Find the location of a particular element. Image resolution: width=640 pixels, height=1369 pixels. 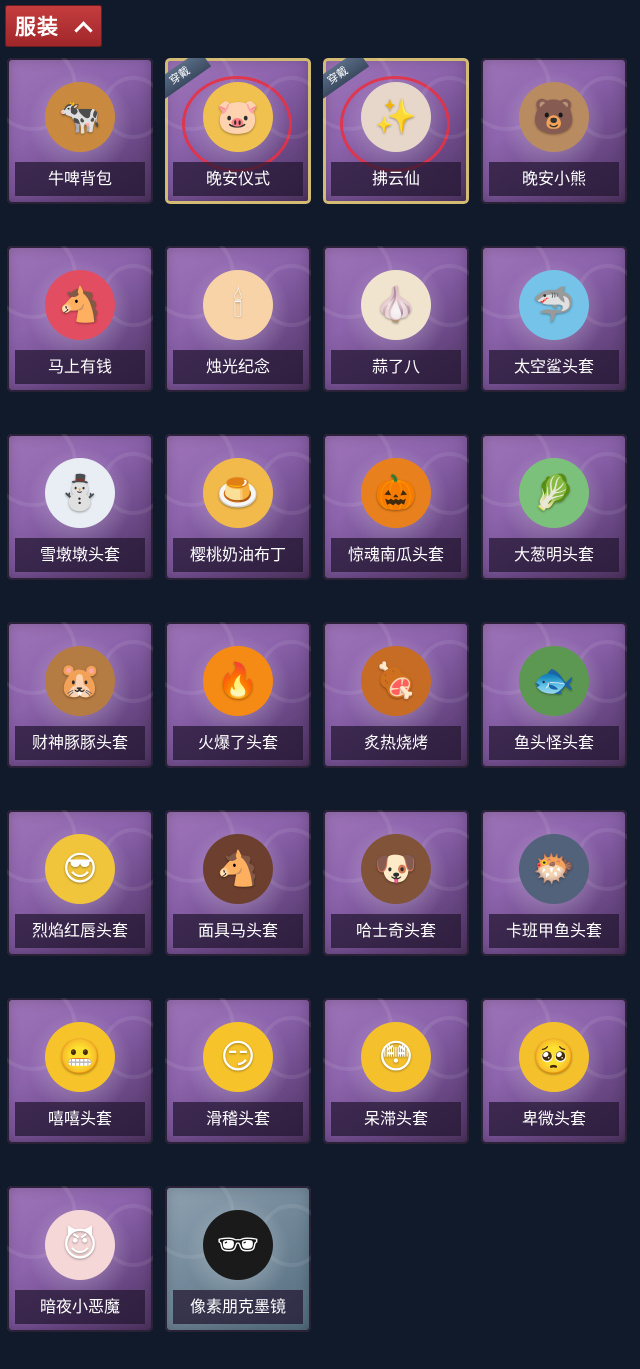

costume-name: 蒜了八 is located at coordinates (396, 367).